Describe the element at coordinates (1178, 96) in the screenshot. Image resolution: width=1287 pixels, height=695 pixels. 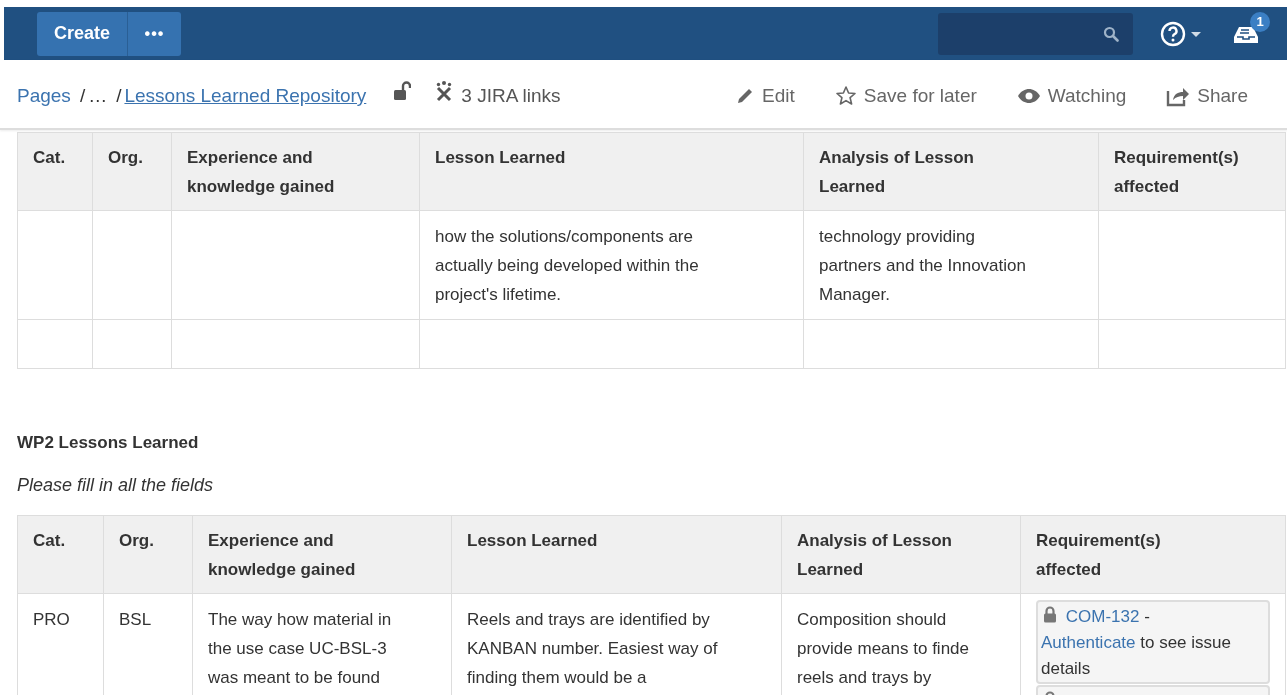
I see `share-icon` at that location.